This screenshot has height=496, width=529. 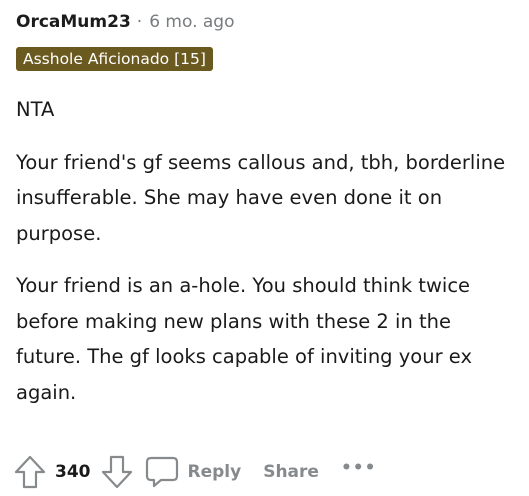 I want to click on timestamp: 6 mo. ago, so click(x=191, y=22).